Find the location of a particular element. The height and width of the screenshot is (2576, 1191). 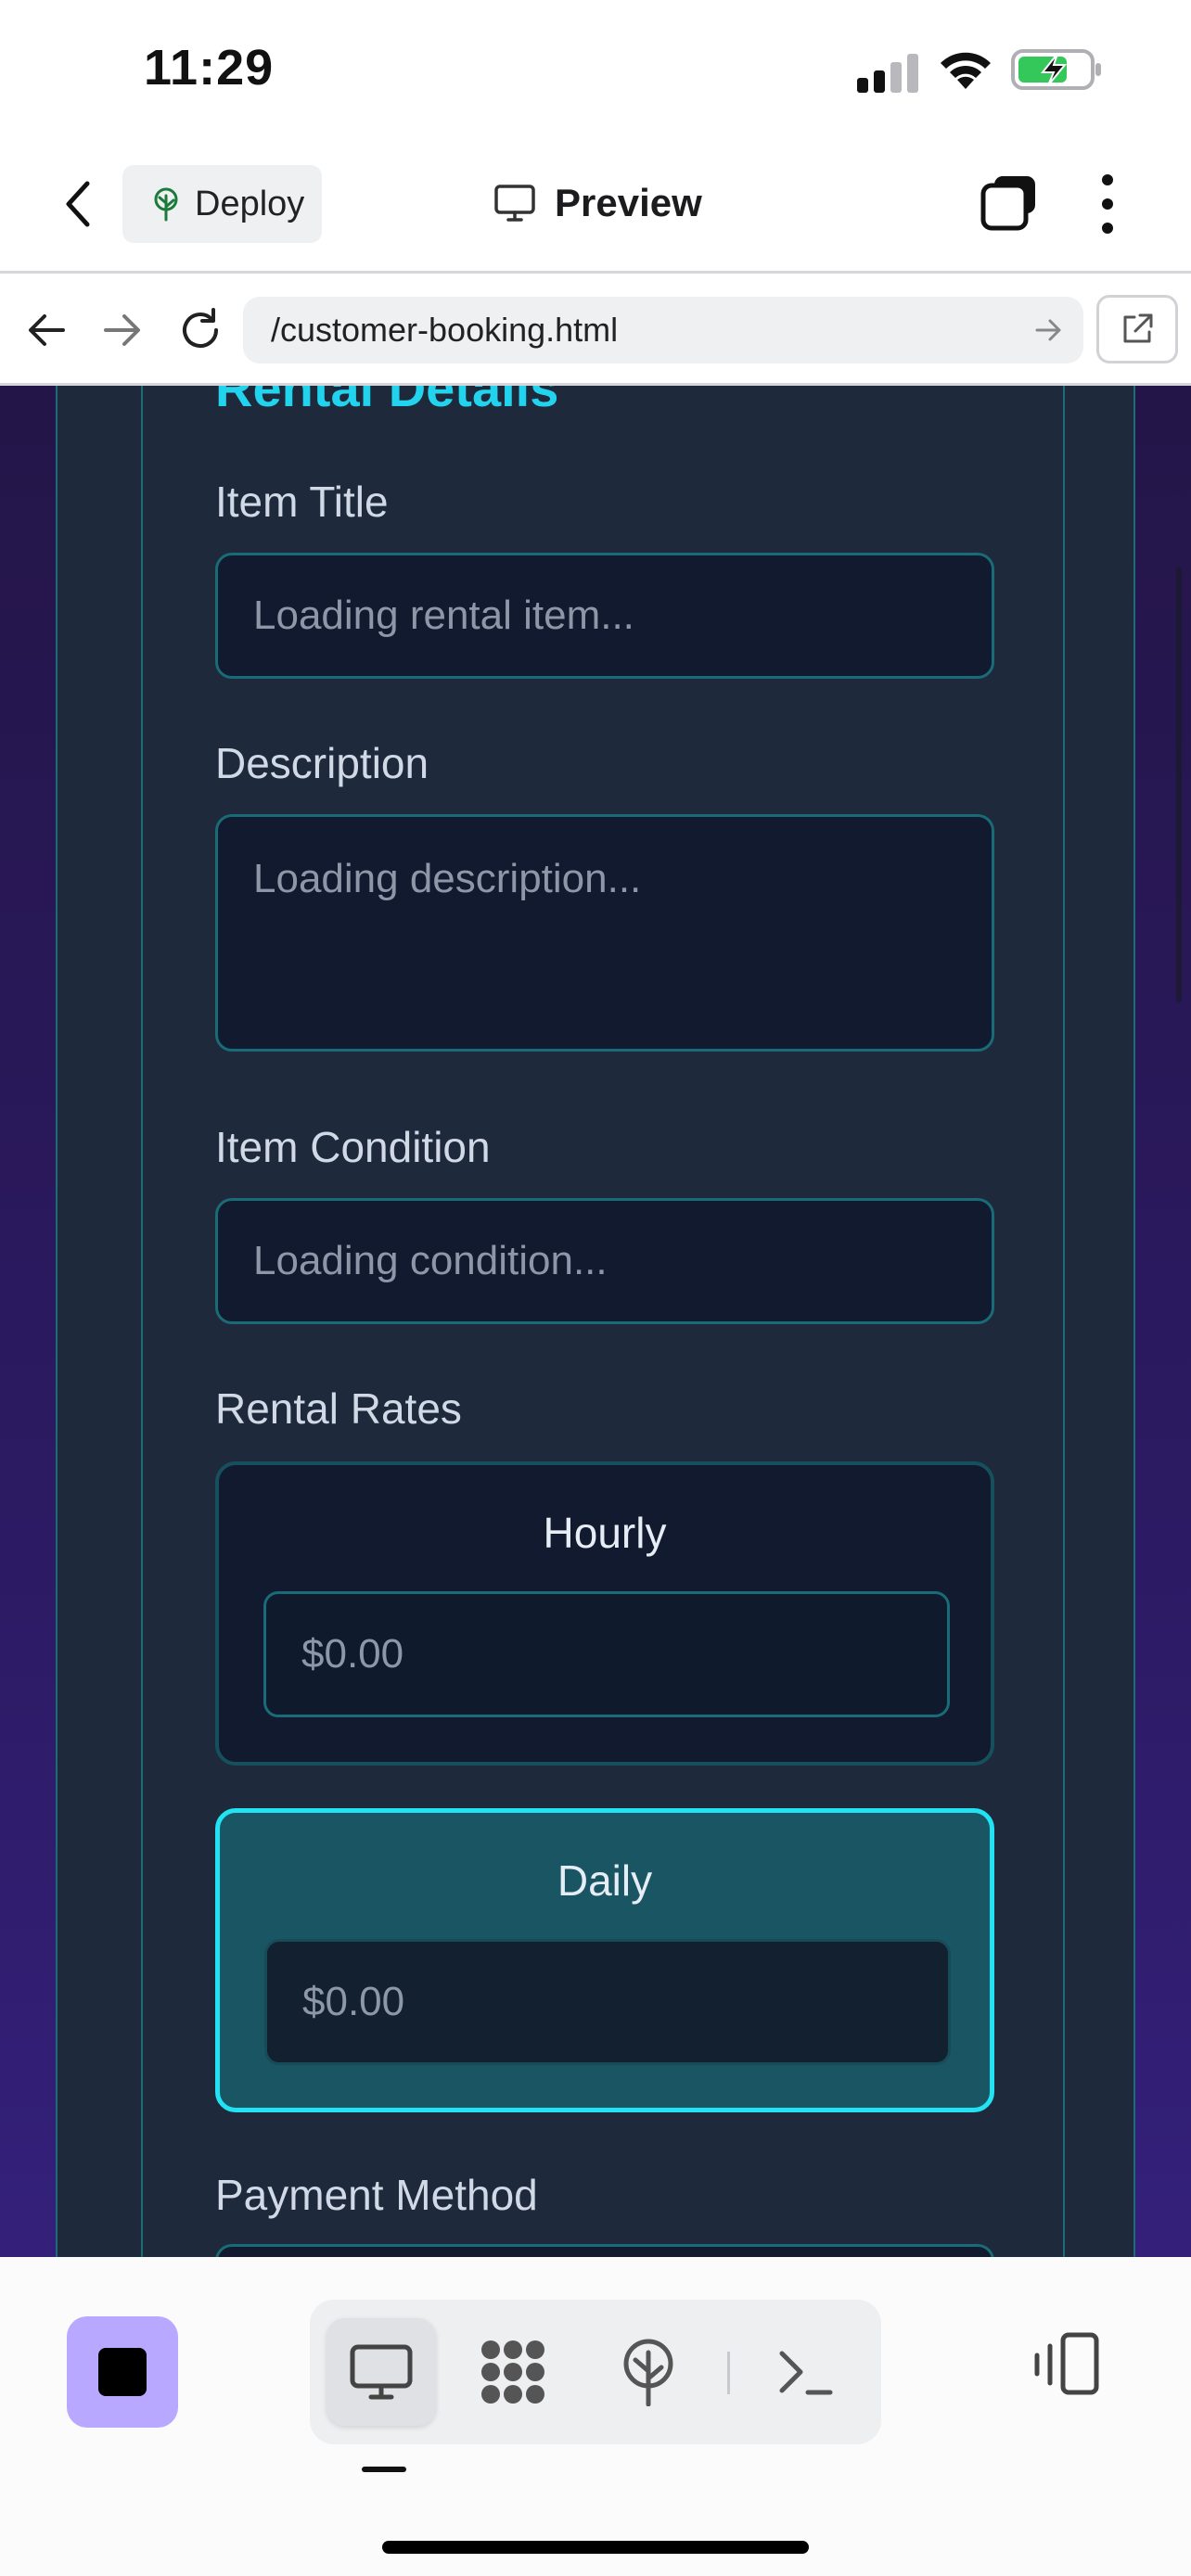

hourly-rate-input: $0.00 is located at coordinates (606, 1654).